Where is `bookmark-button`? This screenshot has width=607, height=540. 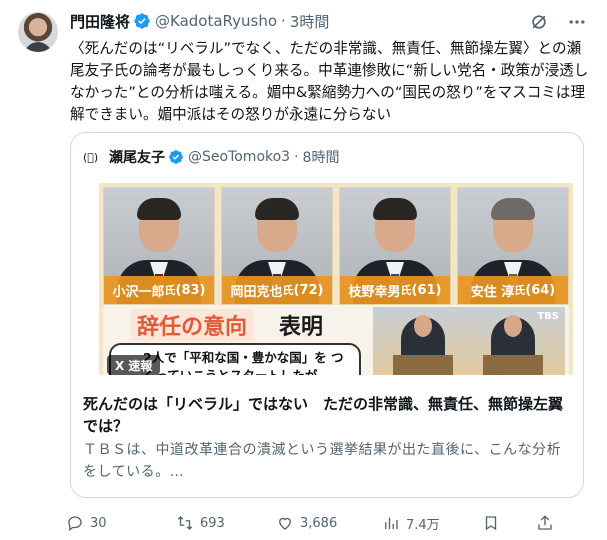 bookmark-button is located at coordinates (491, 523).